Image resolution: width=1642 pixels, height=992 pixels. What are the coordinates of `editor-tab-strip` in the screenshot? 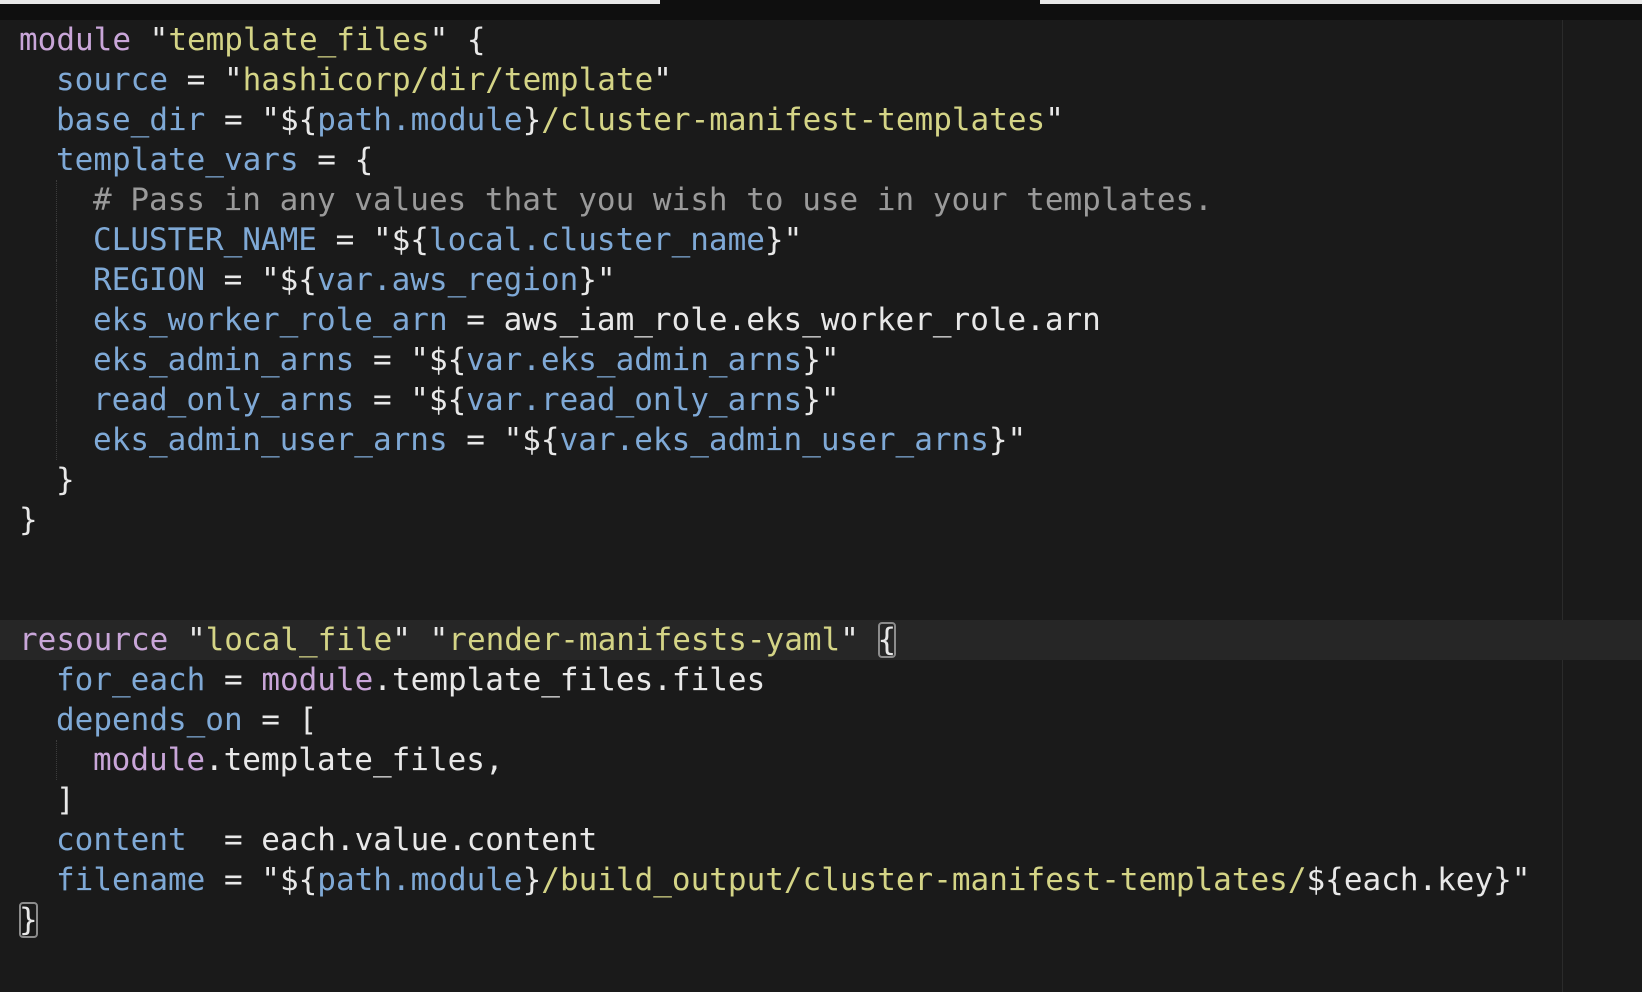 It's located at (821, 10).